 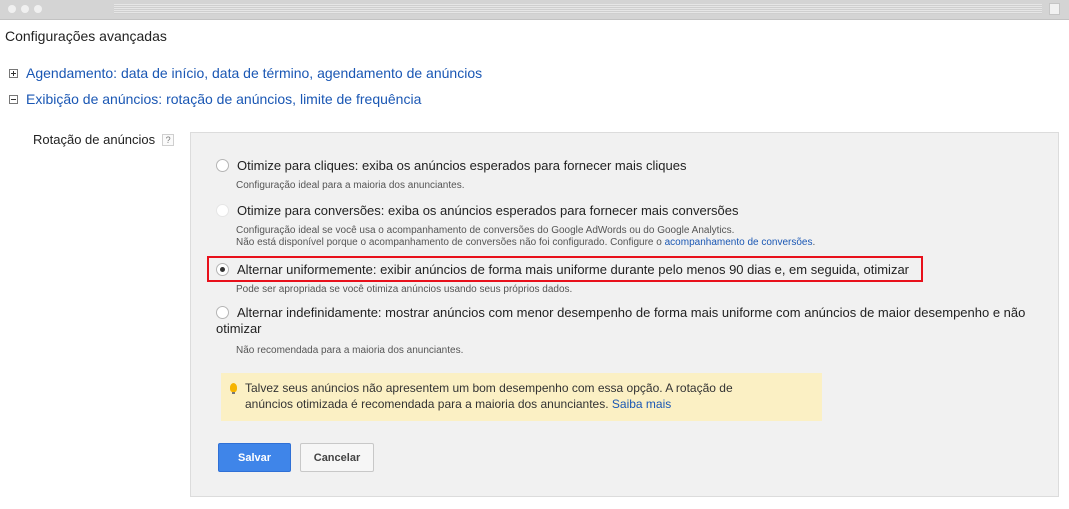 What do you see at coordinates (254, 457) in the screenshot?
I see `save-button: Salvar` at bounding box center [254, 457].